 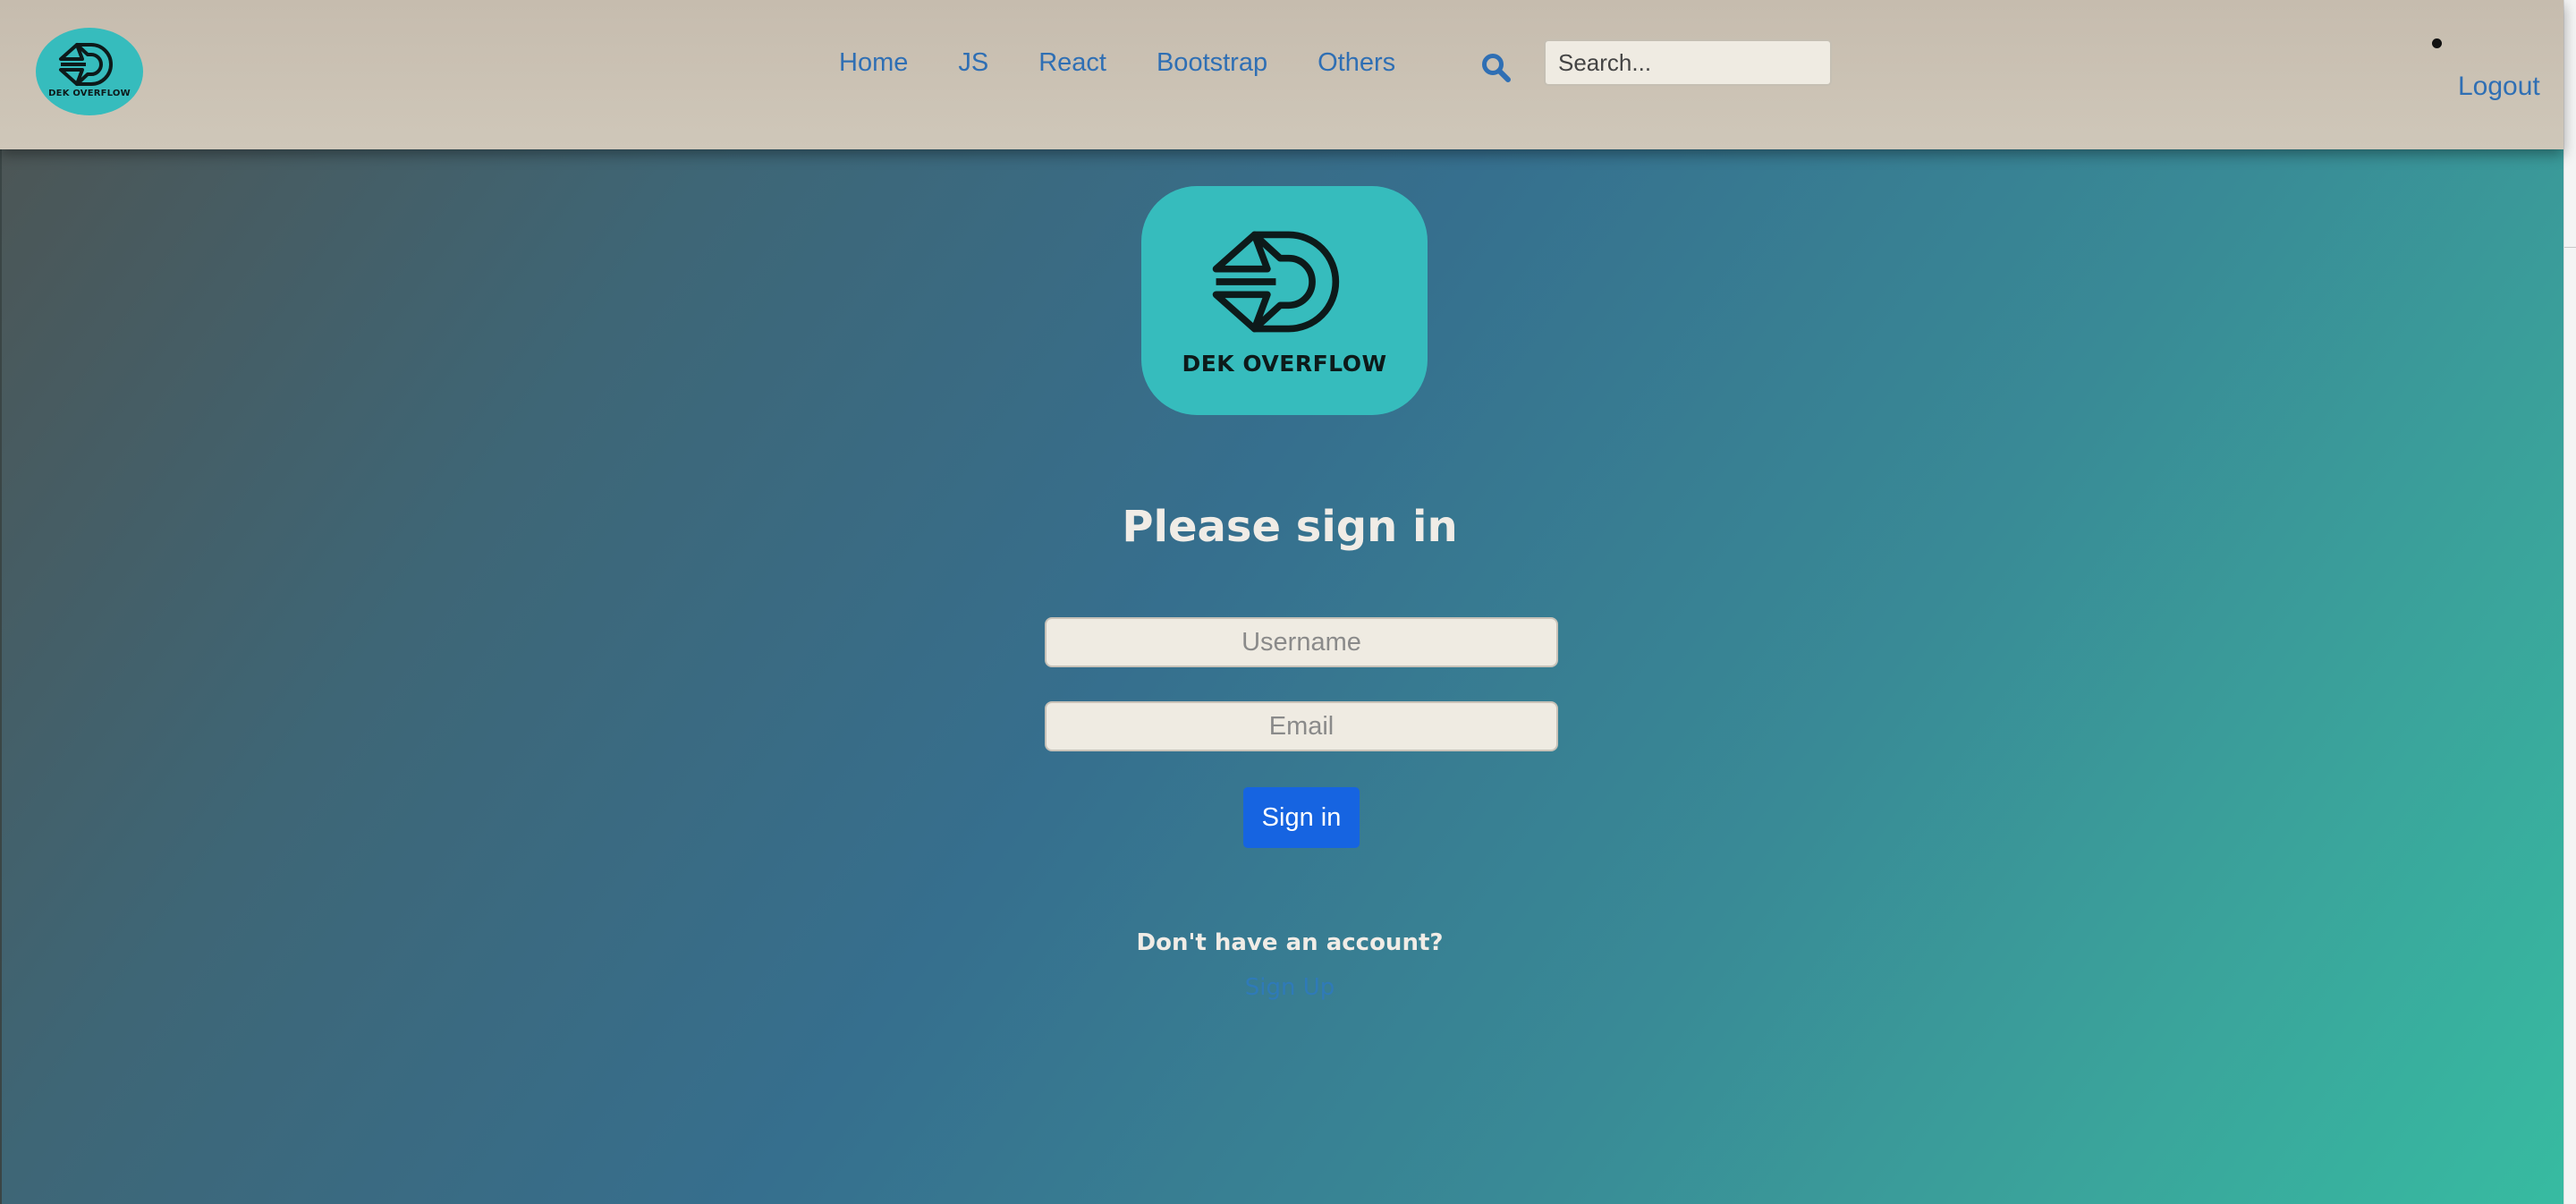 I want to click on scrollbar-tick, so click(x=2570, y=248).